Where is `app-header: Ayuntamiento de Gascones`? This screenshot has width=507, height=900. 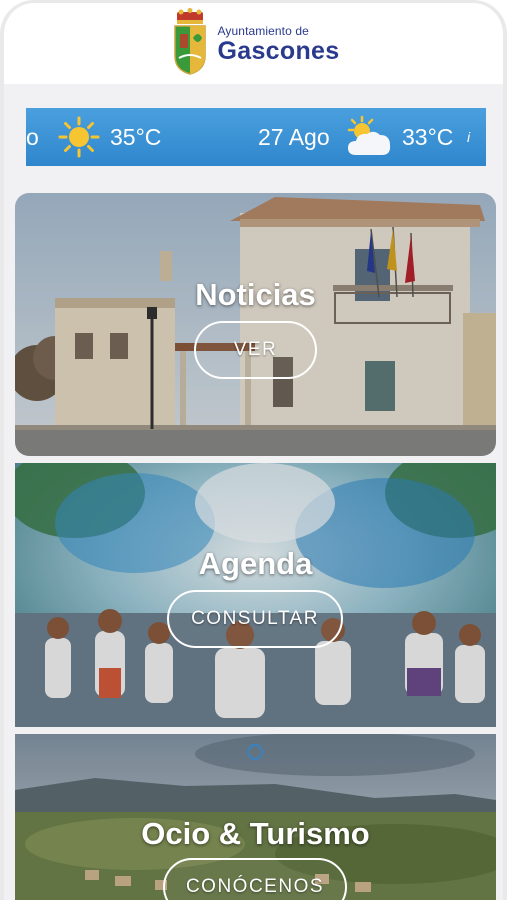 app-header: Ayuntamiento de Gascones is located at coordinates (253, 42).